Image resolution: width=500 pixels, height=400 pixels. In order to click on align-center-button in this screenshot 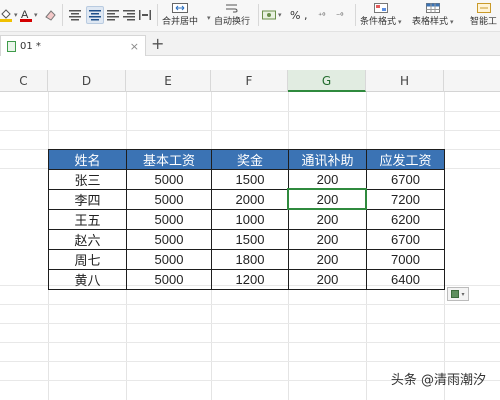, I will do `click(95, 15)`.